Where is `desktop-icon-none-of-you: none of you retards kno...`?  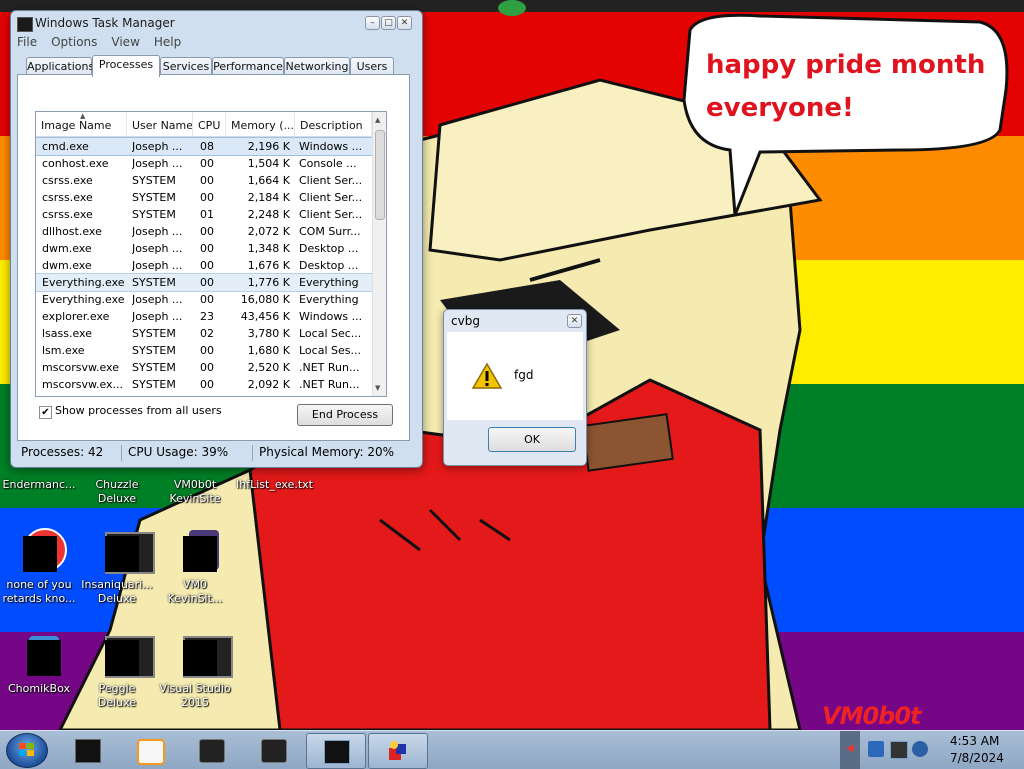 desktop-icon-none-of-you: none of you retards kno... is located at coordinates (39, 567).